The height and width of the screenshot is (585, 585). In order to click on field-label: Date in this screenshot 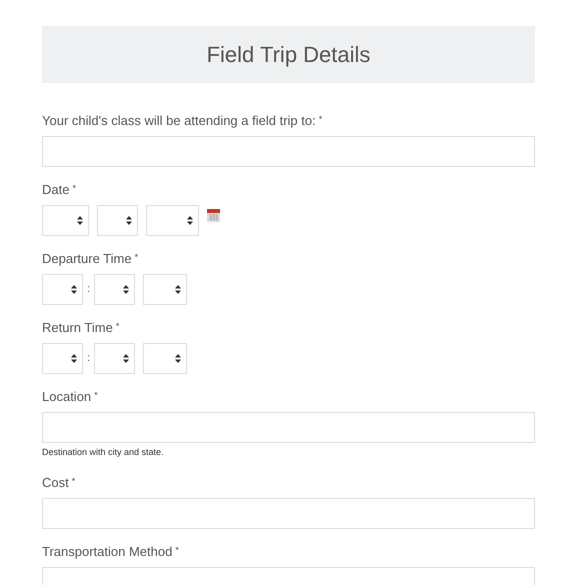, I will do `click(56, 190)`.